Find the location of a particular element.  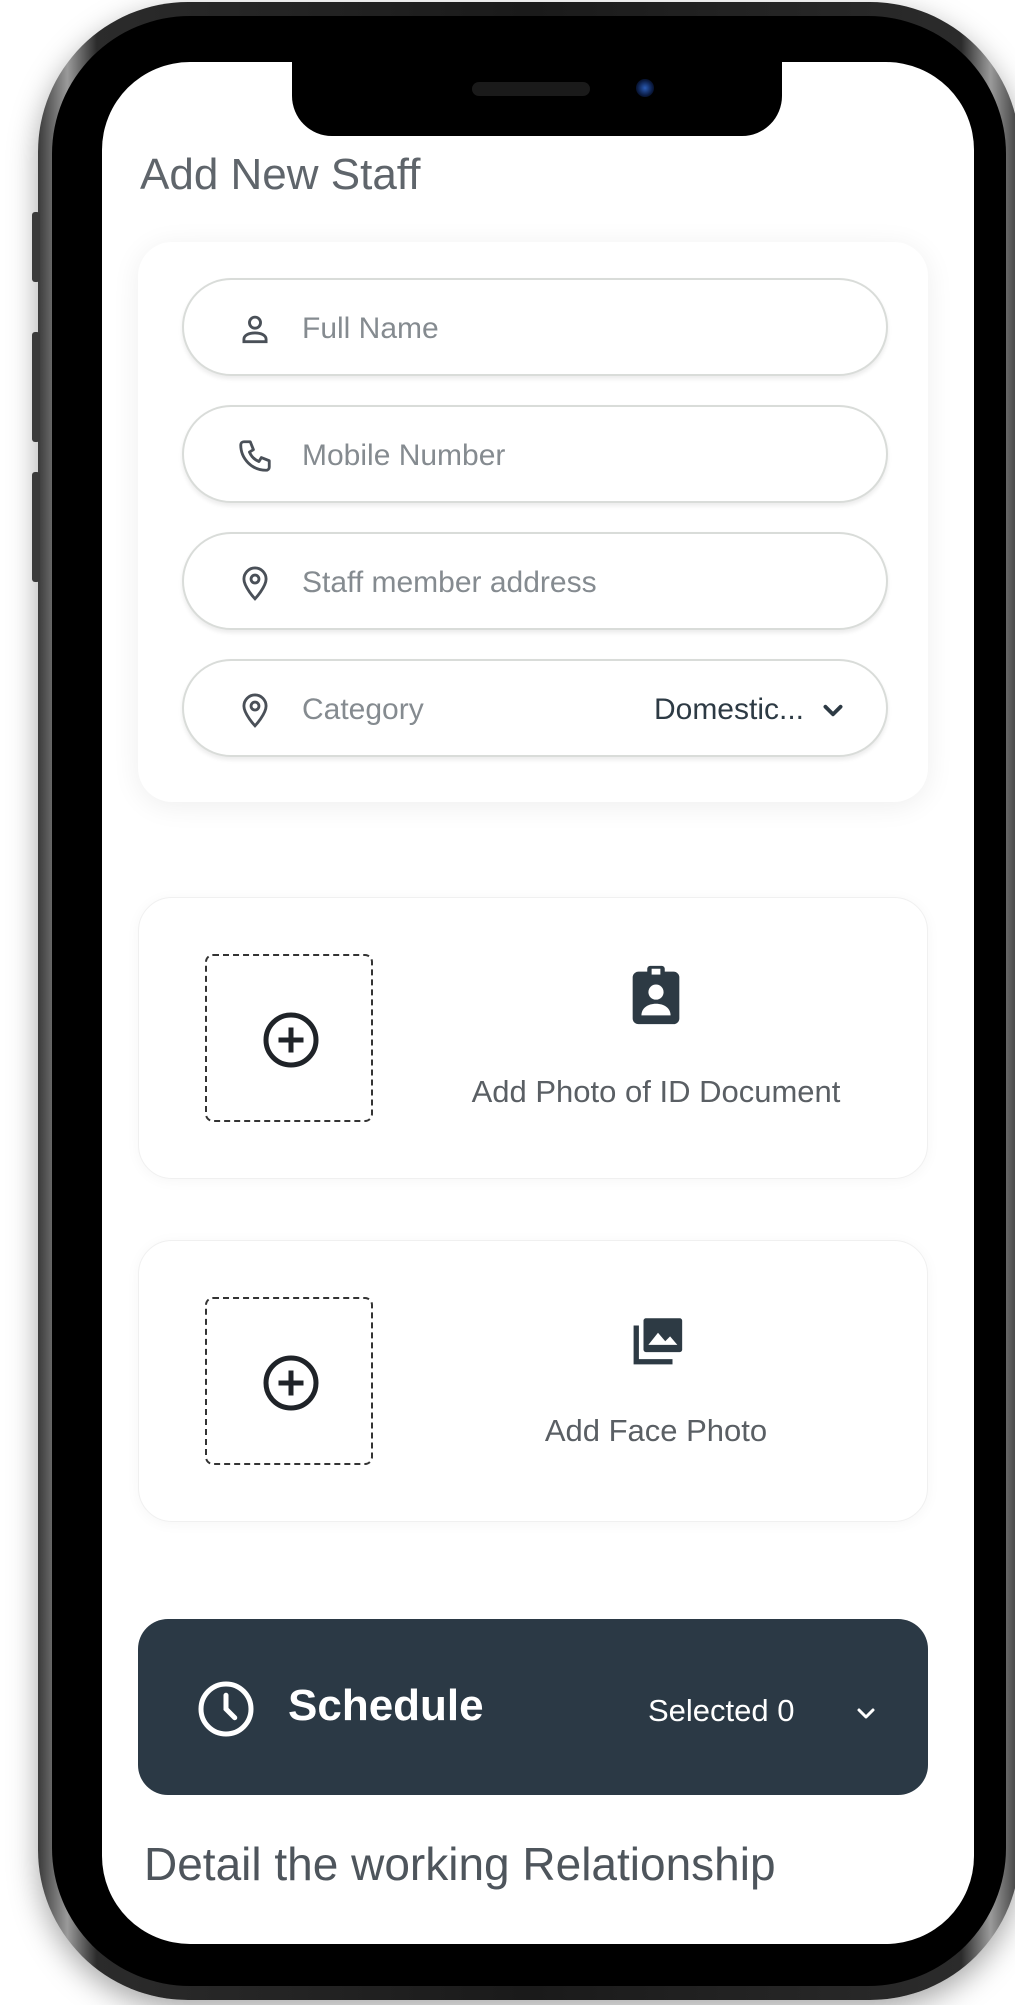

mobile-number-placeholder: Mobile Number is located at coordinates (404, 455).